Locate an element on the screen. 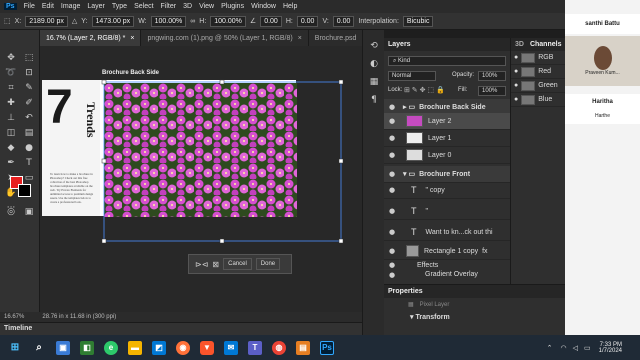 Image resolution: width=640 pixels, height=360 pixels. battery-icon: ▭ is located at coordinates (587, 348).